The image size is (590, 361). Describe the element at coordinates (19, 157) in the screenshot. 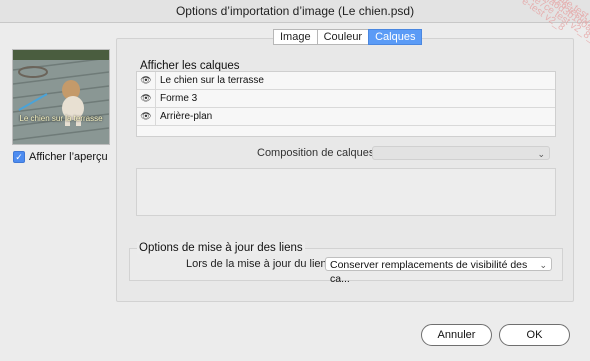

I see `show-preview-checkbox: ✓` at that location.